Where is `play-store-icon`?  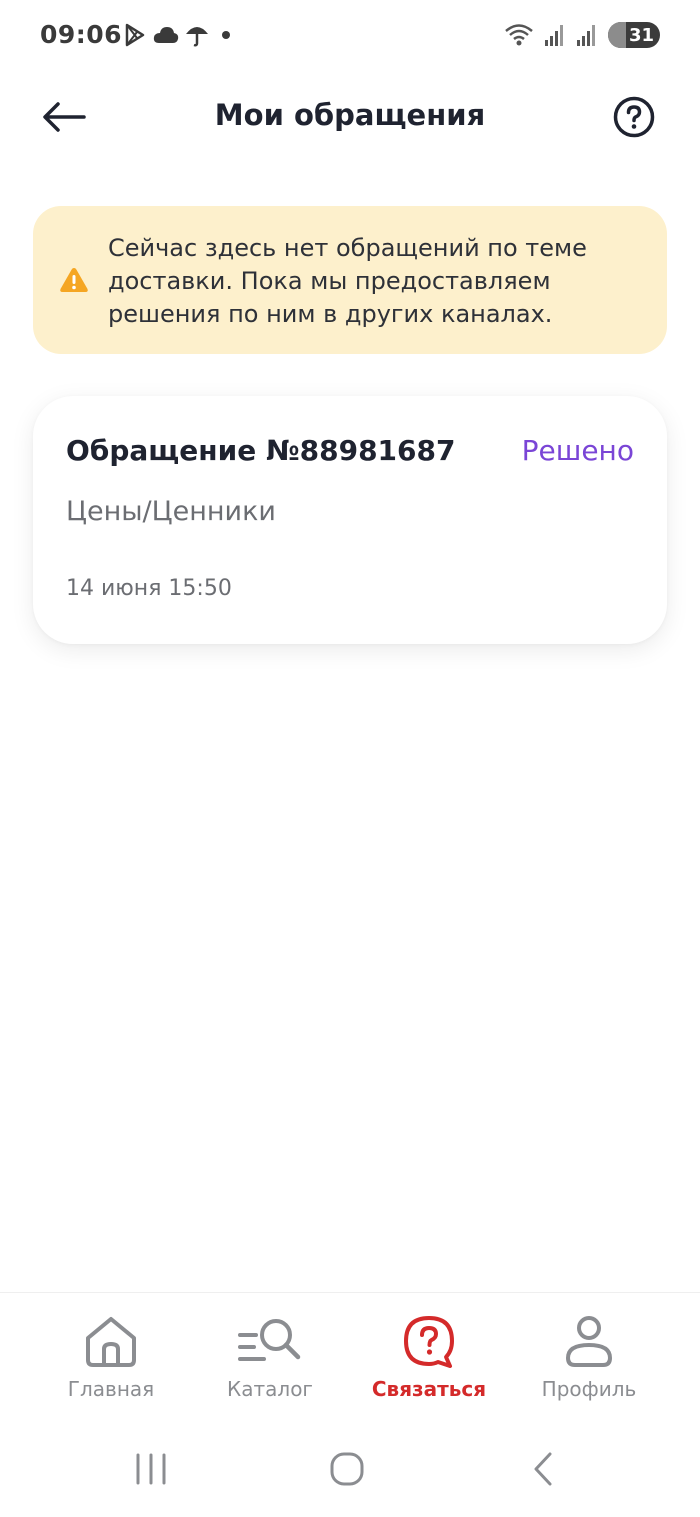 play-store-icon is located at coordinates (135, 35).